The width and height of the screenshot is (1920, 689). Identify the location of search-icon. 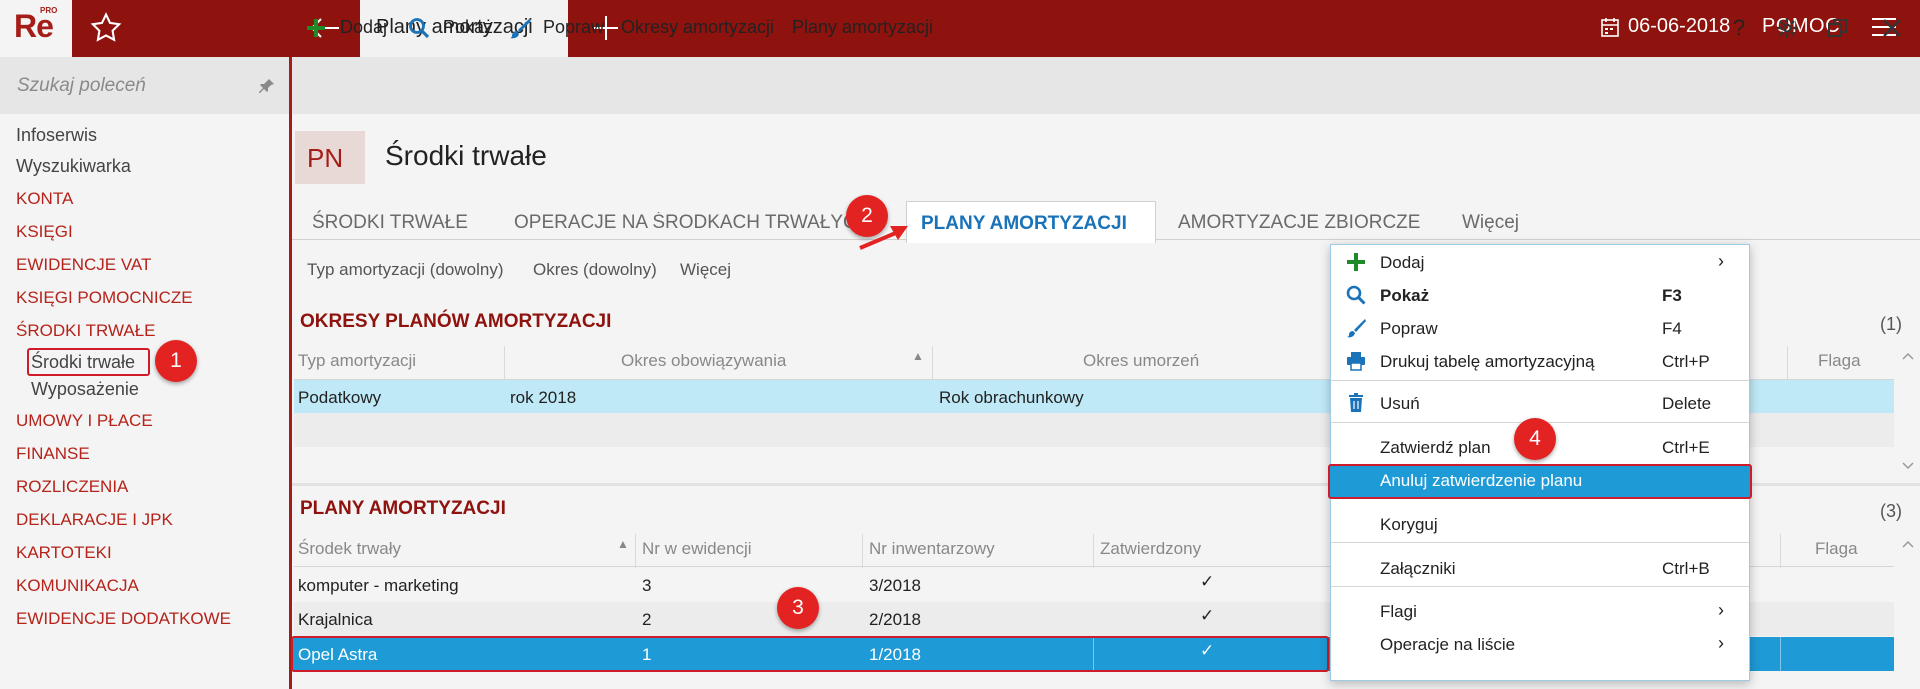
(419, 28).